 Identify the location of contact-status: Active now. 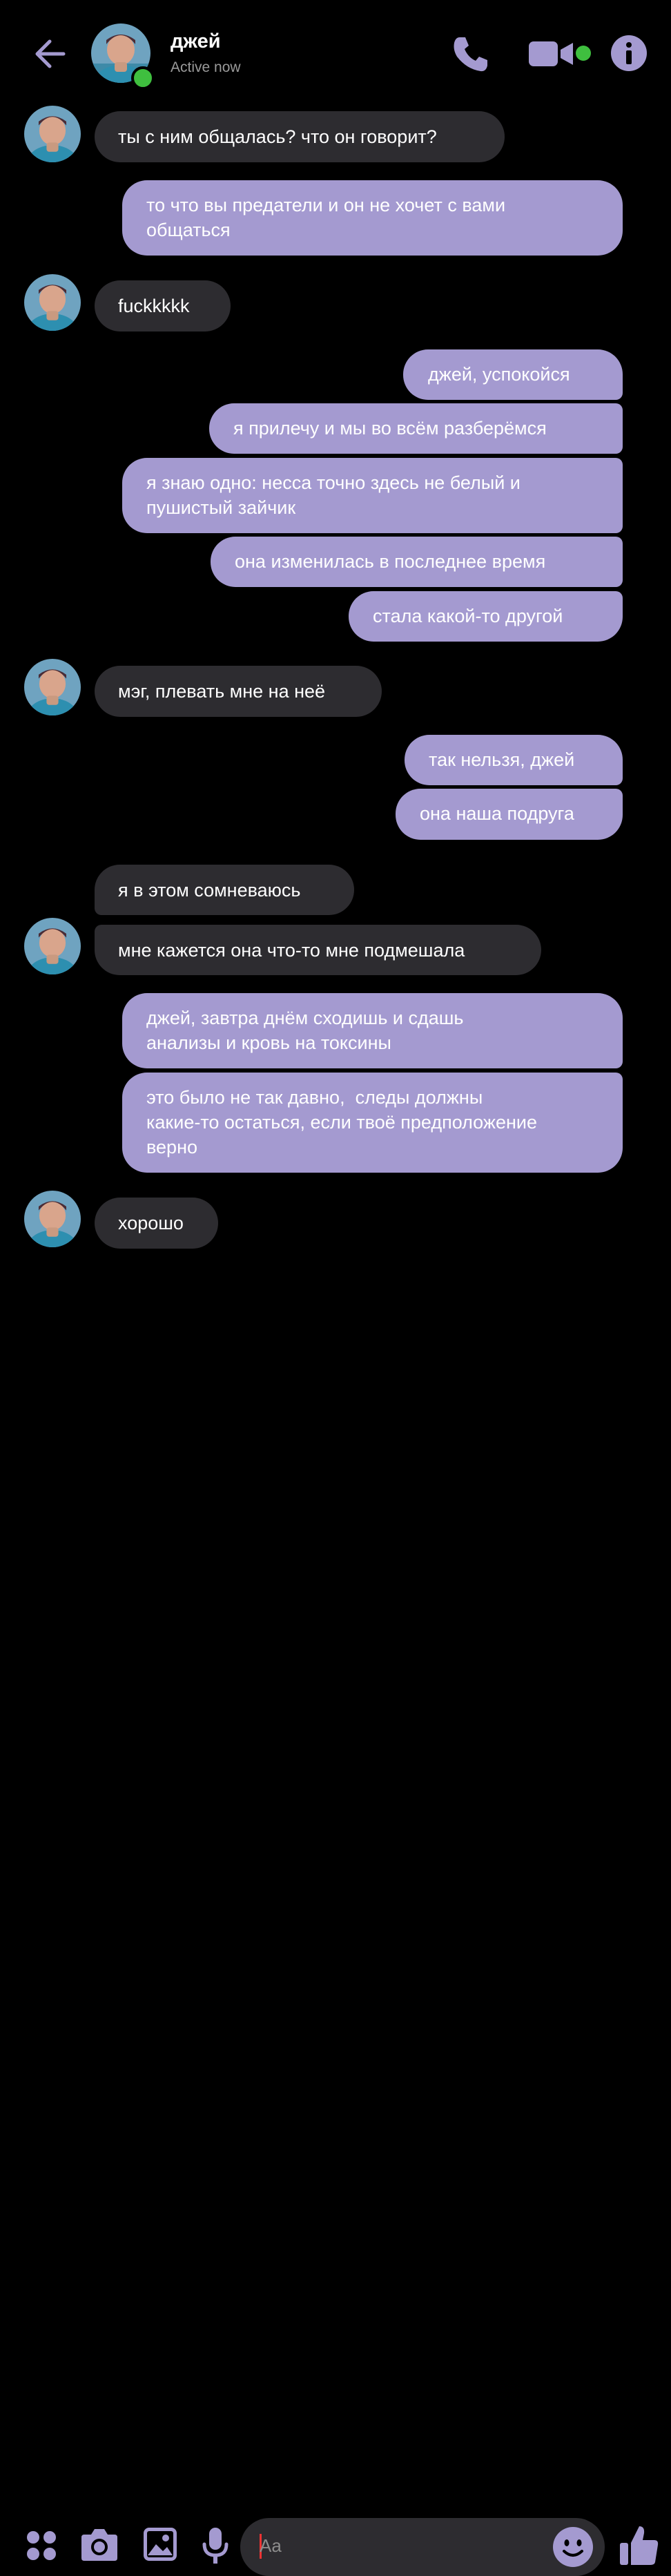
(206, 67).